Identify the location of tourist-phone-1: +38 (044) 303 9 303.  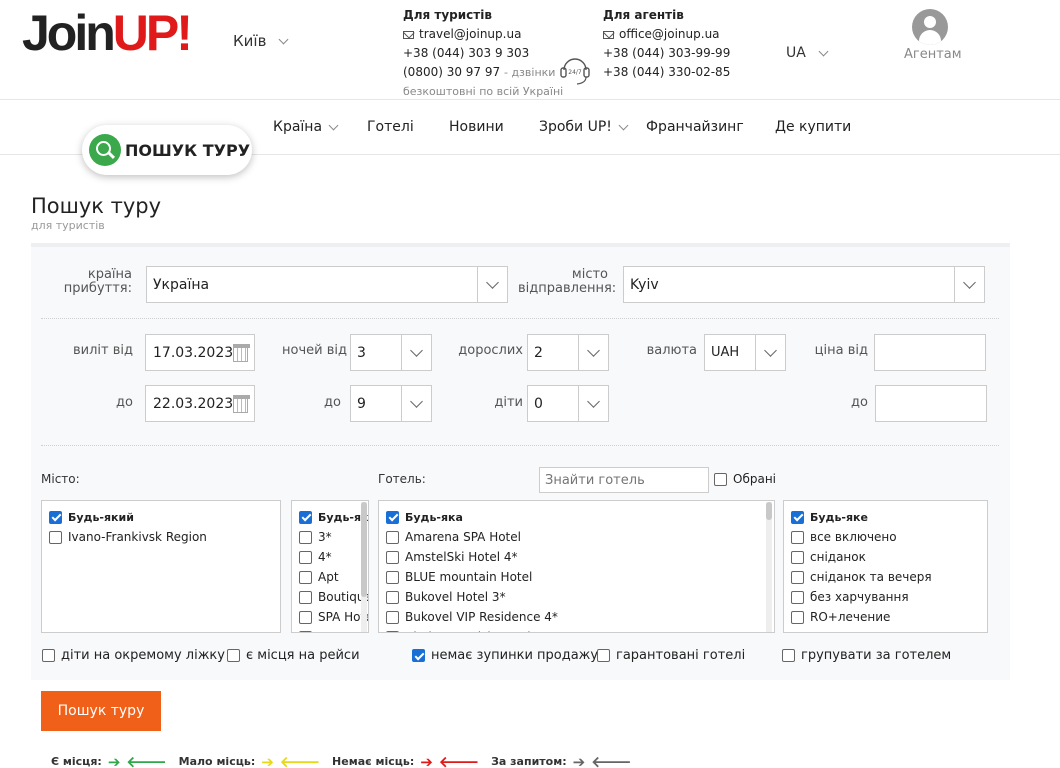
(483, 53).